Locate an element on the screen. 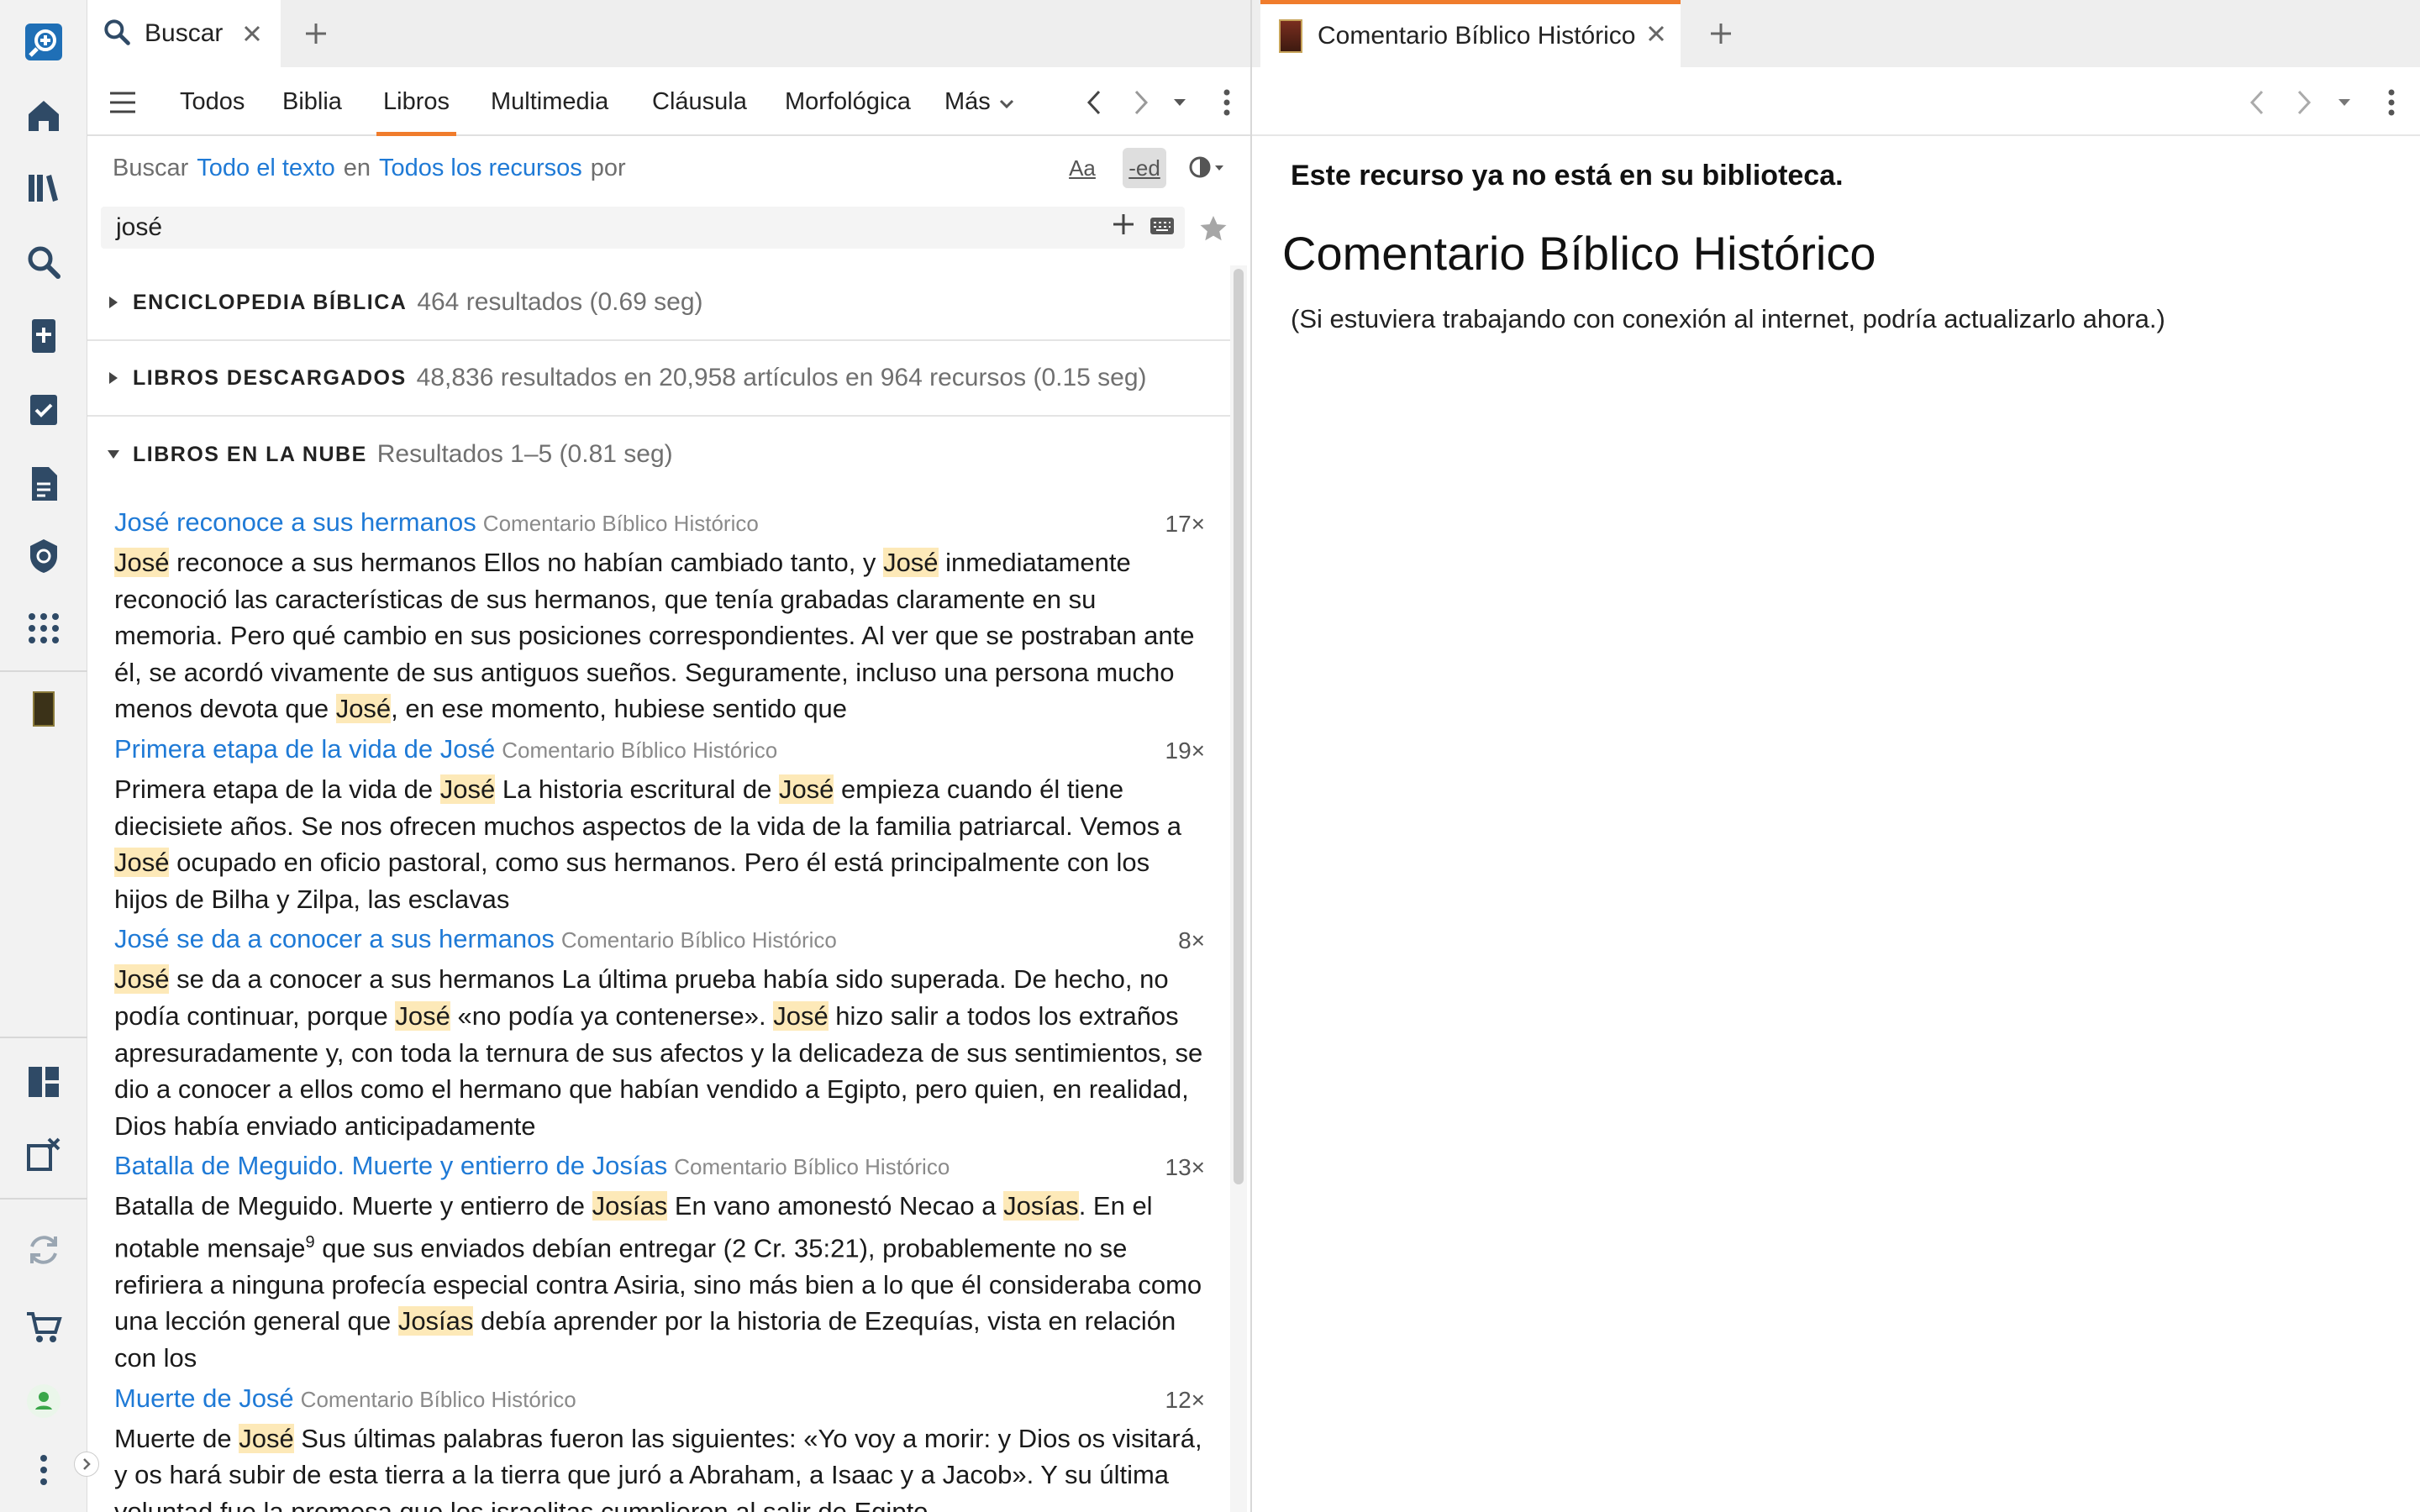 The height and width of the screenshot is (1512, 2420). buscar-label: Buscar is located at coordinates (151, 168).